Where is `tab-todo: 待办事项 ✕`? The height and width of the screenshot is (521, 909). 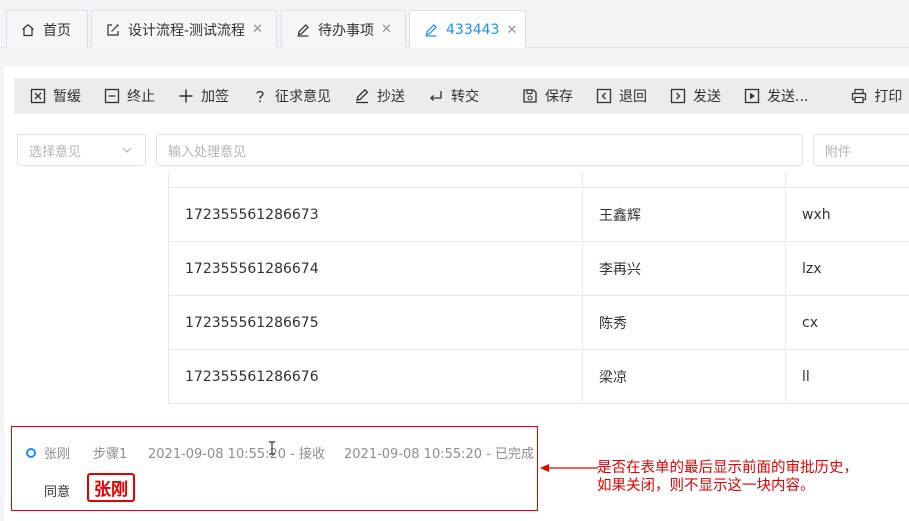
tab-todo: 待办事项 ✕ is located at coordinates (343, 29).